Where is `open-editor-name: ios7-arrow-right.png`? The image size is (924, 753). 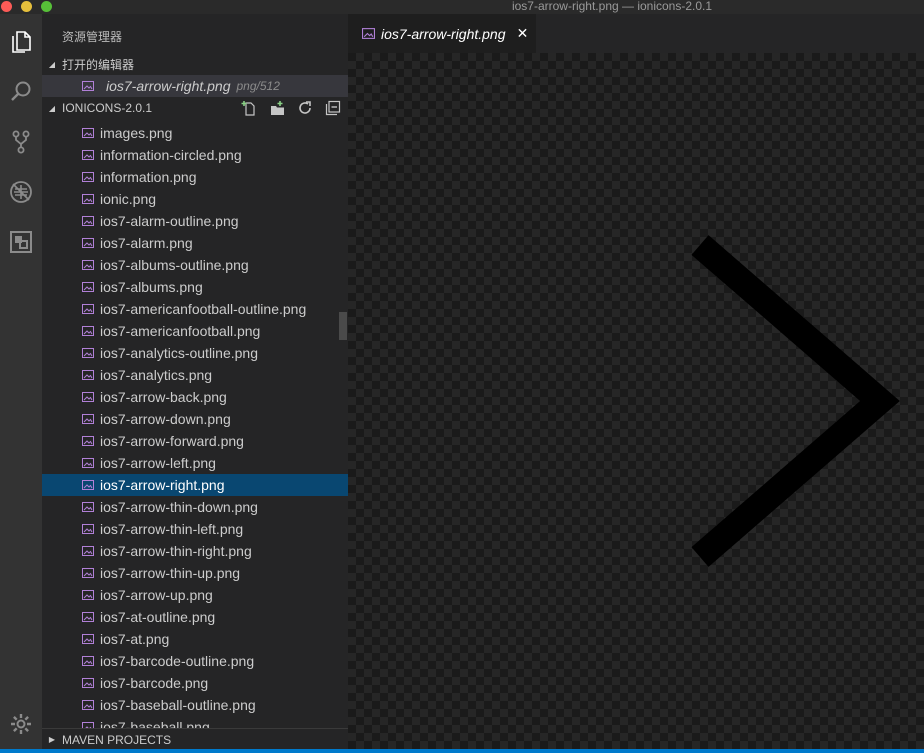 open-editor-name: ios7-arrow-right.png is located at coordinates (168, 86).